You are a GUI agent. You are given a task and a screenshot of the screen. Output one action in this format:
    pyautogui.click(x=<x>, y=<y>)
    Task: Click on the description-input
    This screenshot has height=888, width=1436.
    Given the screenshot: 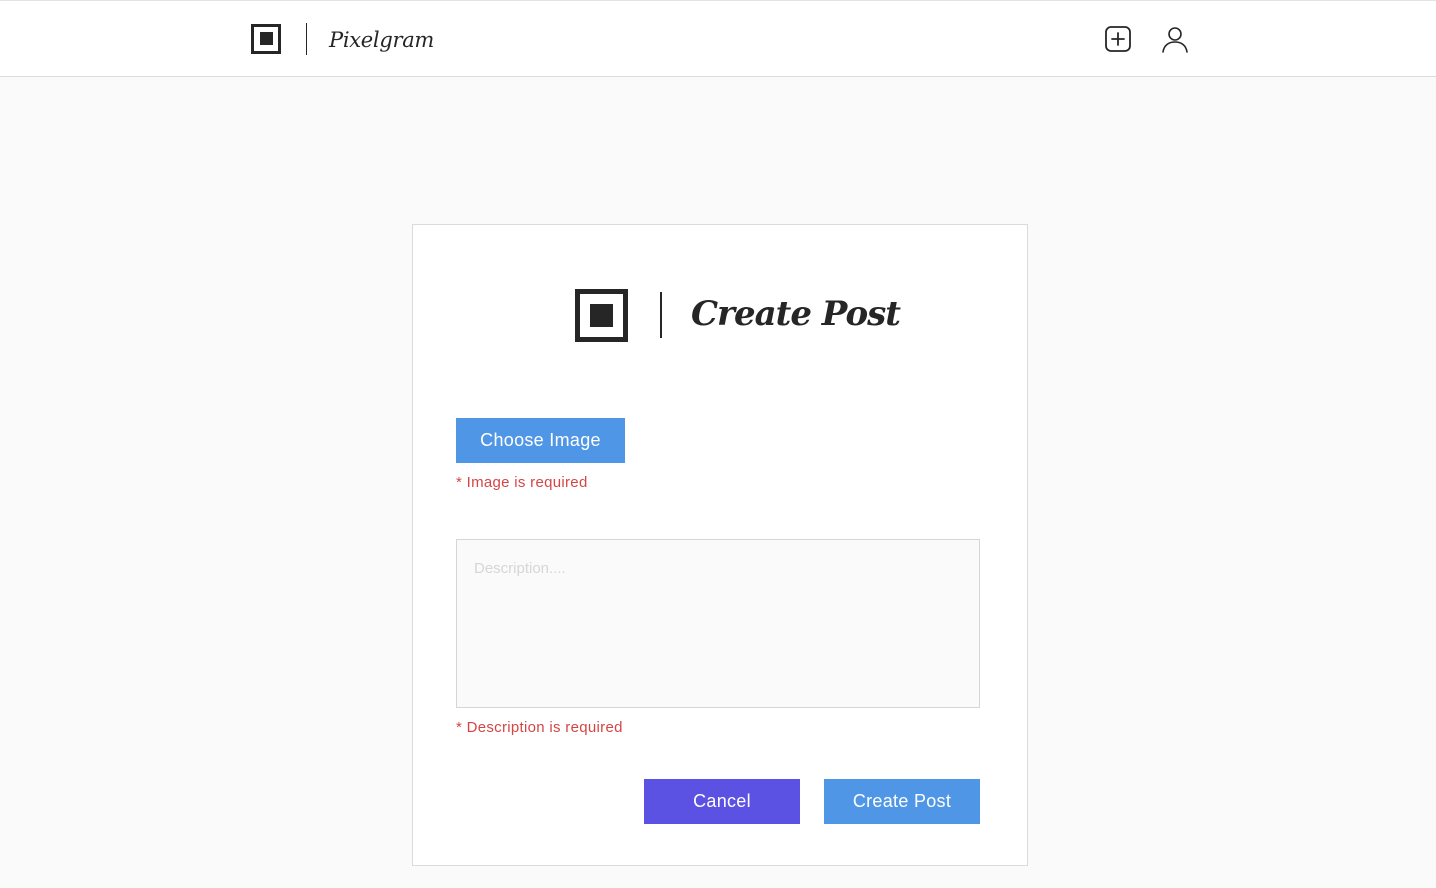 What is the action you would take?
    pyautogui.click(x=718, y=623)
    